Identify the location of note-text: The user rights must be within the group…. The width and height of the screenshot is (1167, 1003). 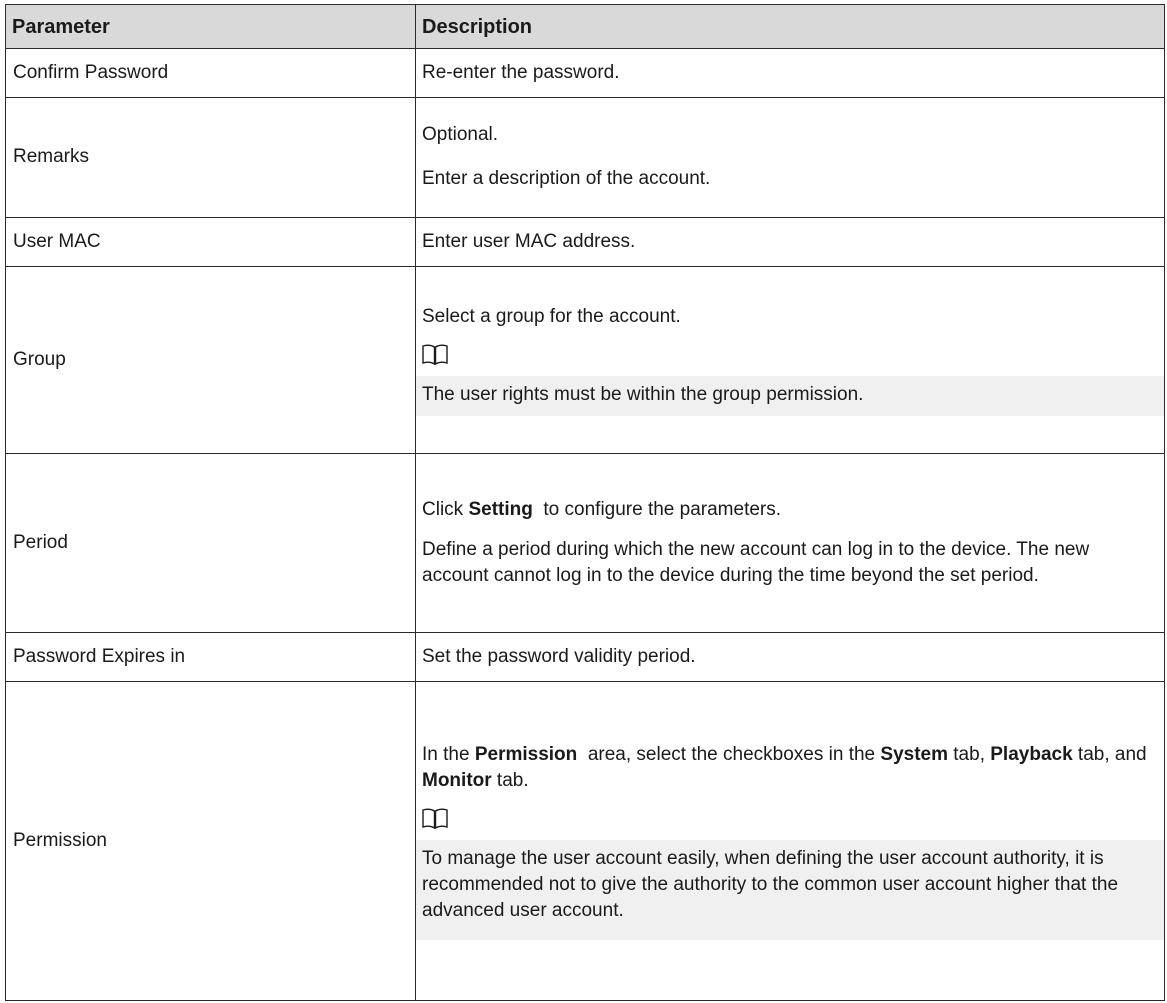
(790, 395).